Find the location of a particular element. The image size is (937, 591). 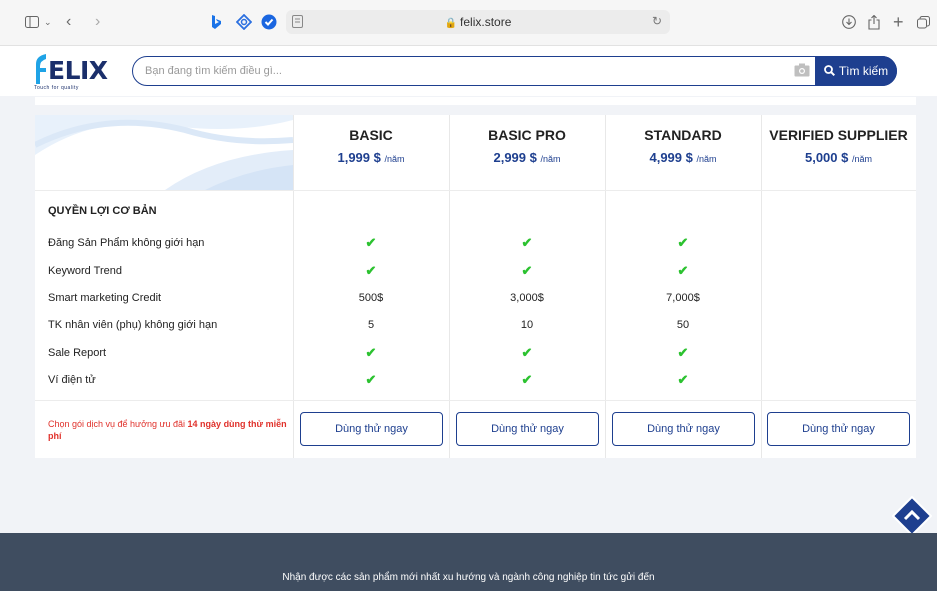

feature-label: Smart marketing Credit is located at coordinates (105, 298).